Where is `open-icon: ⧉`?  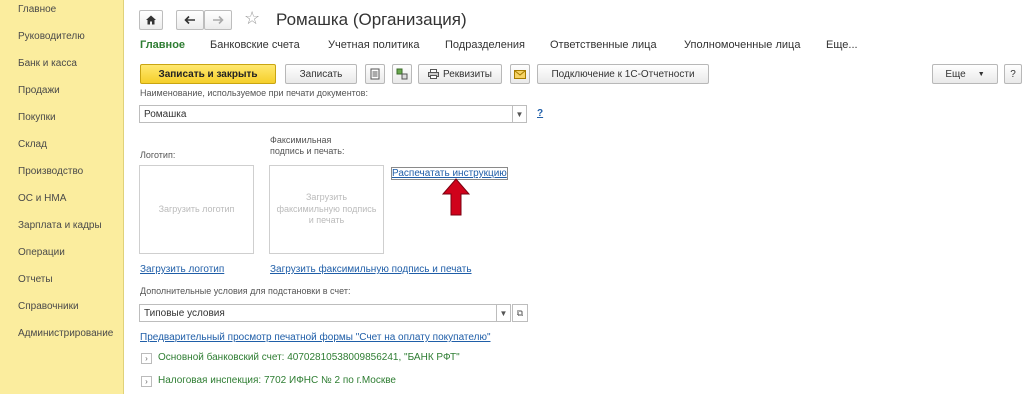 open-icon: ⧉ is located at coordinates (520, 312).